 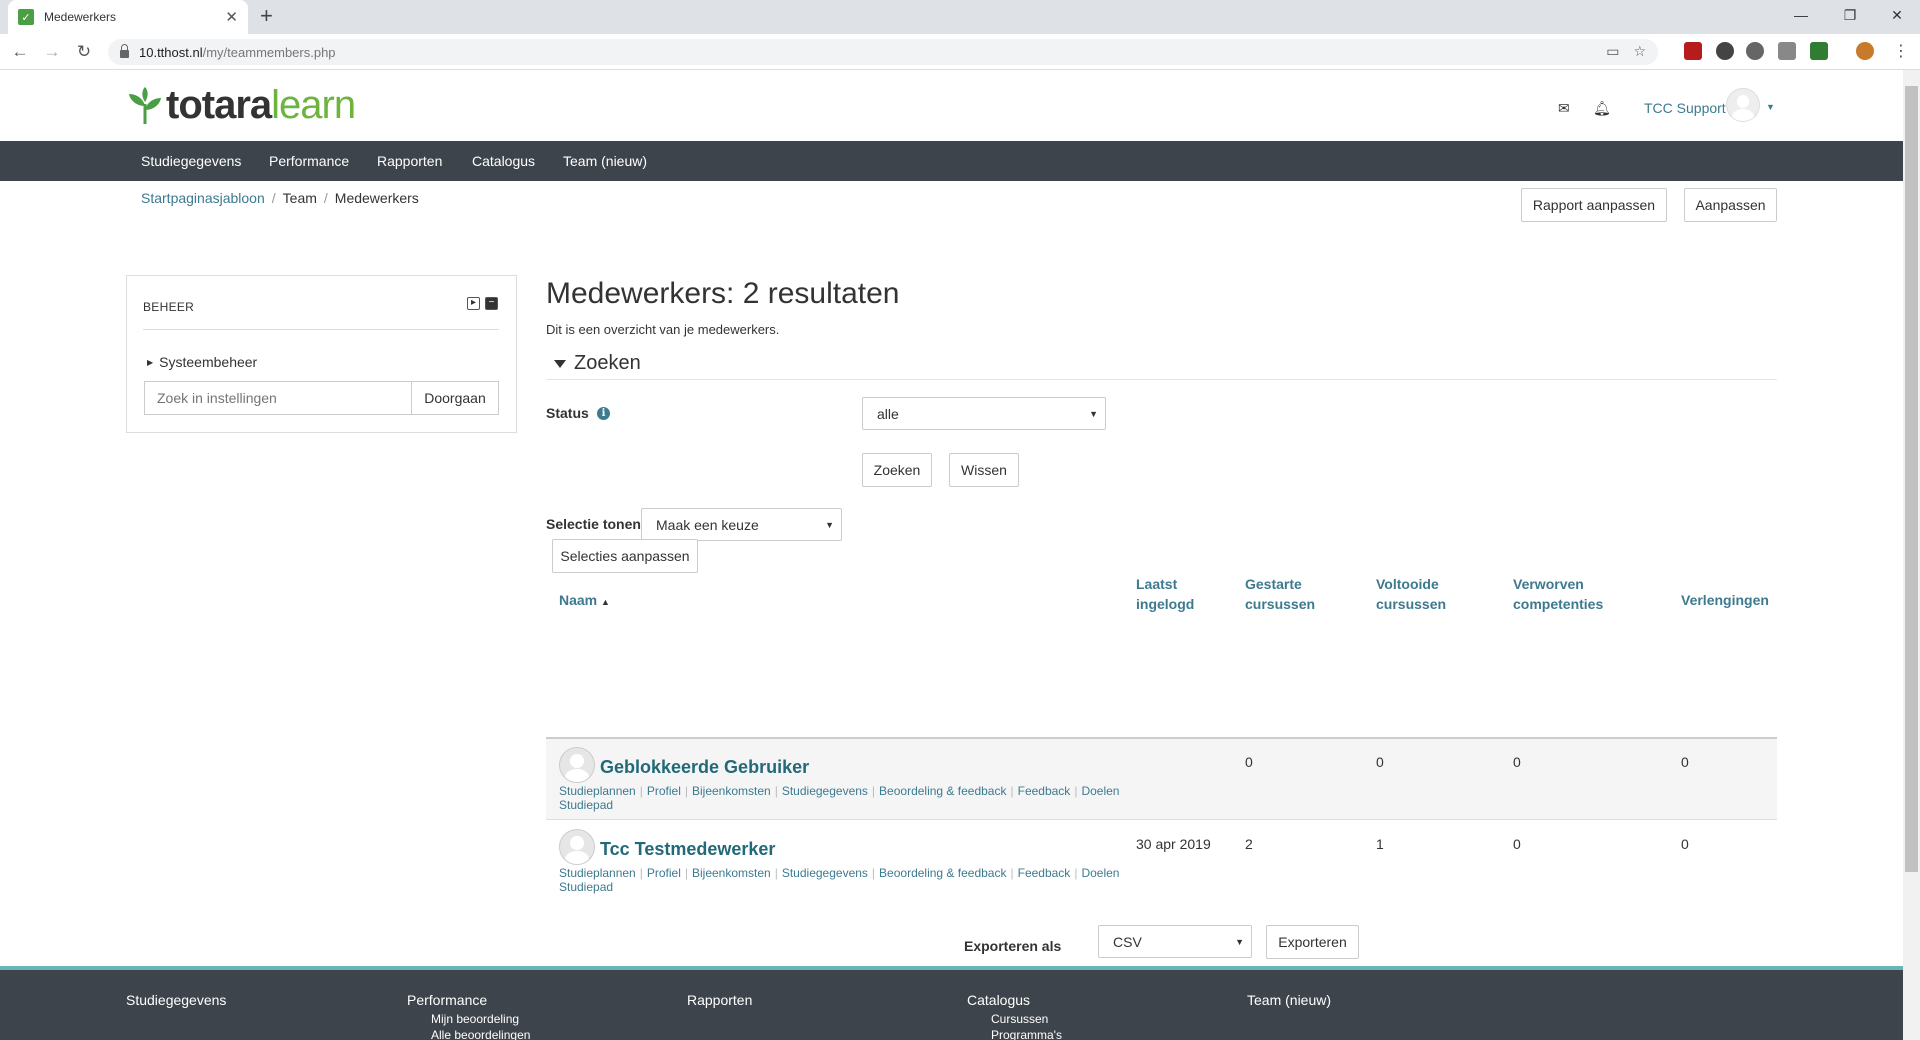 I want to click on cell-last-login: 30 apr 2019, so click(x=1173, y=844).